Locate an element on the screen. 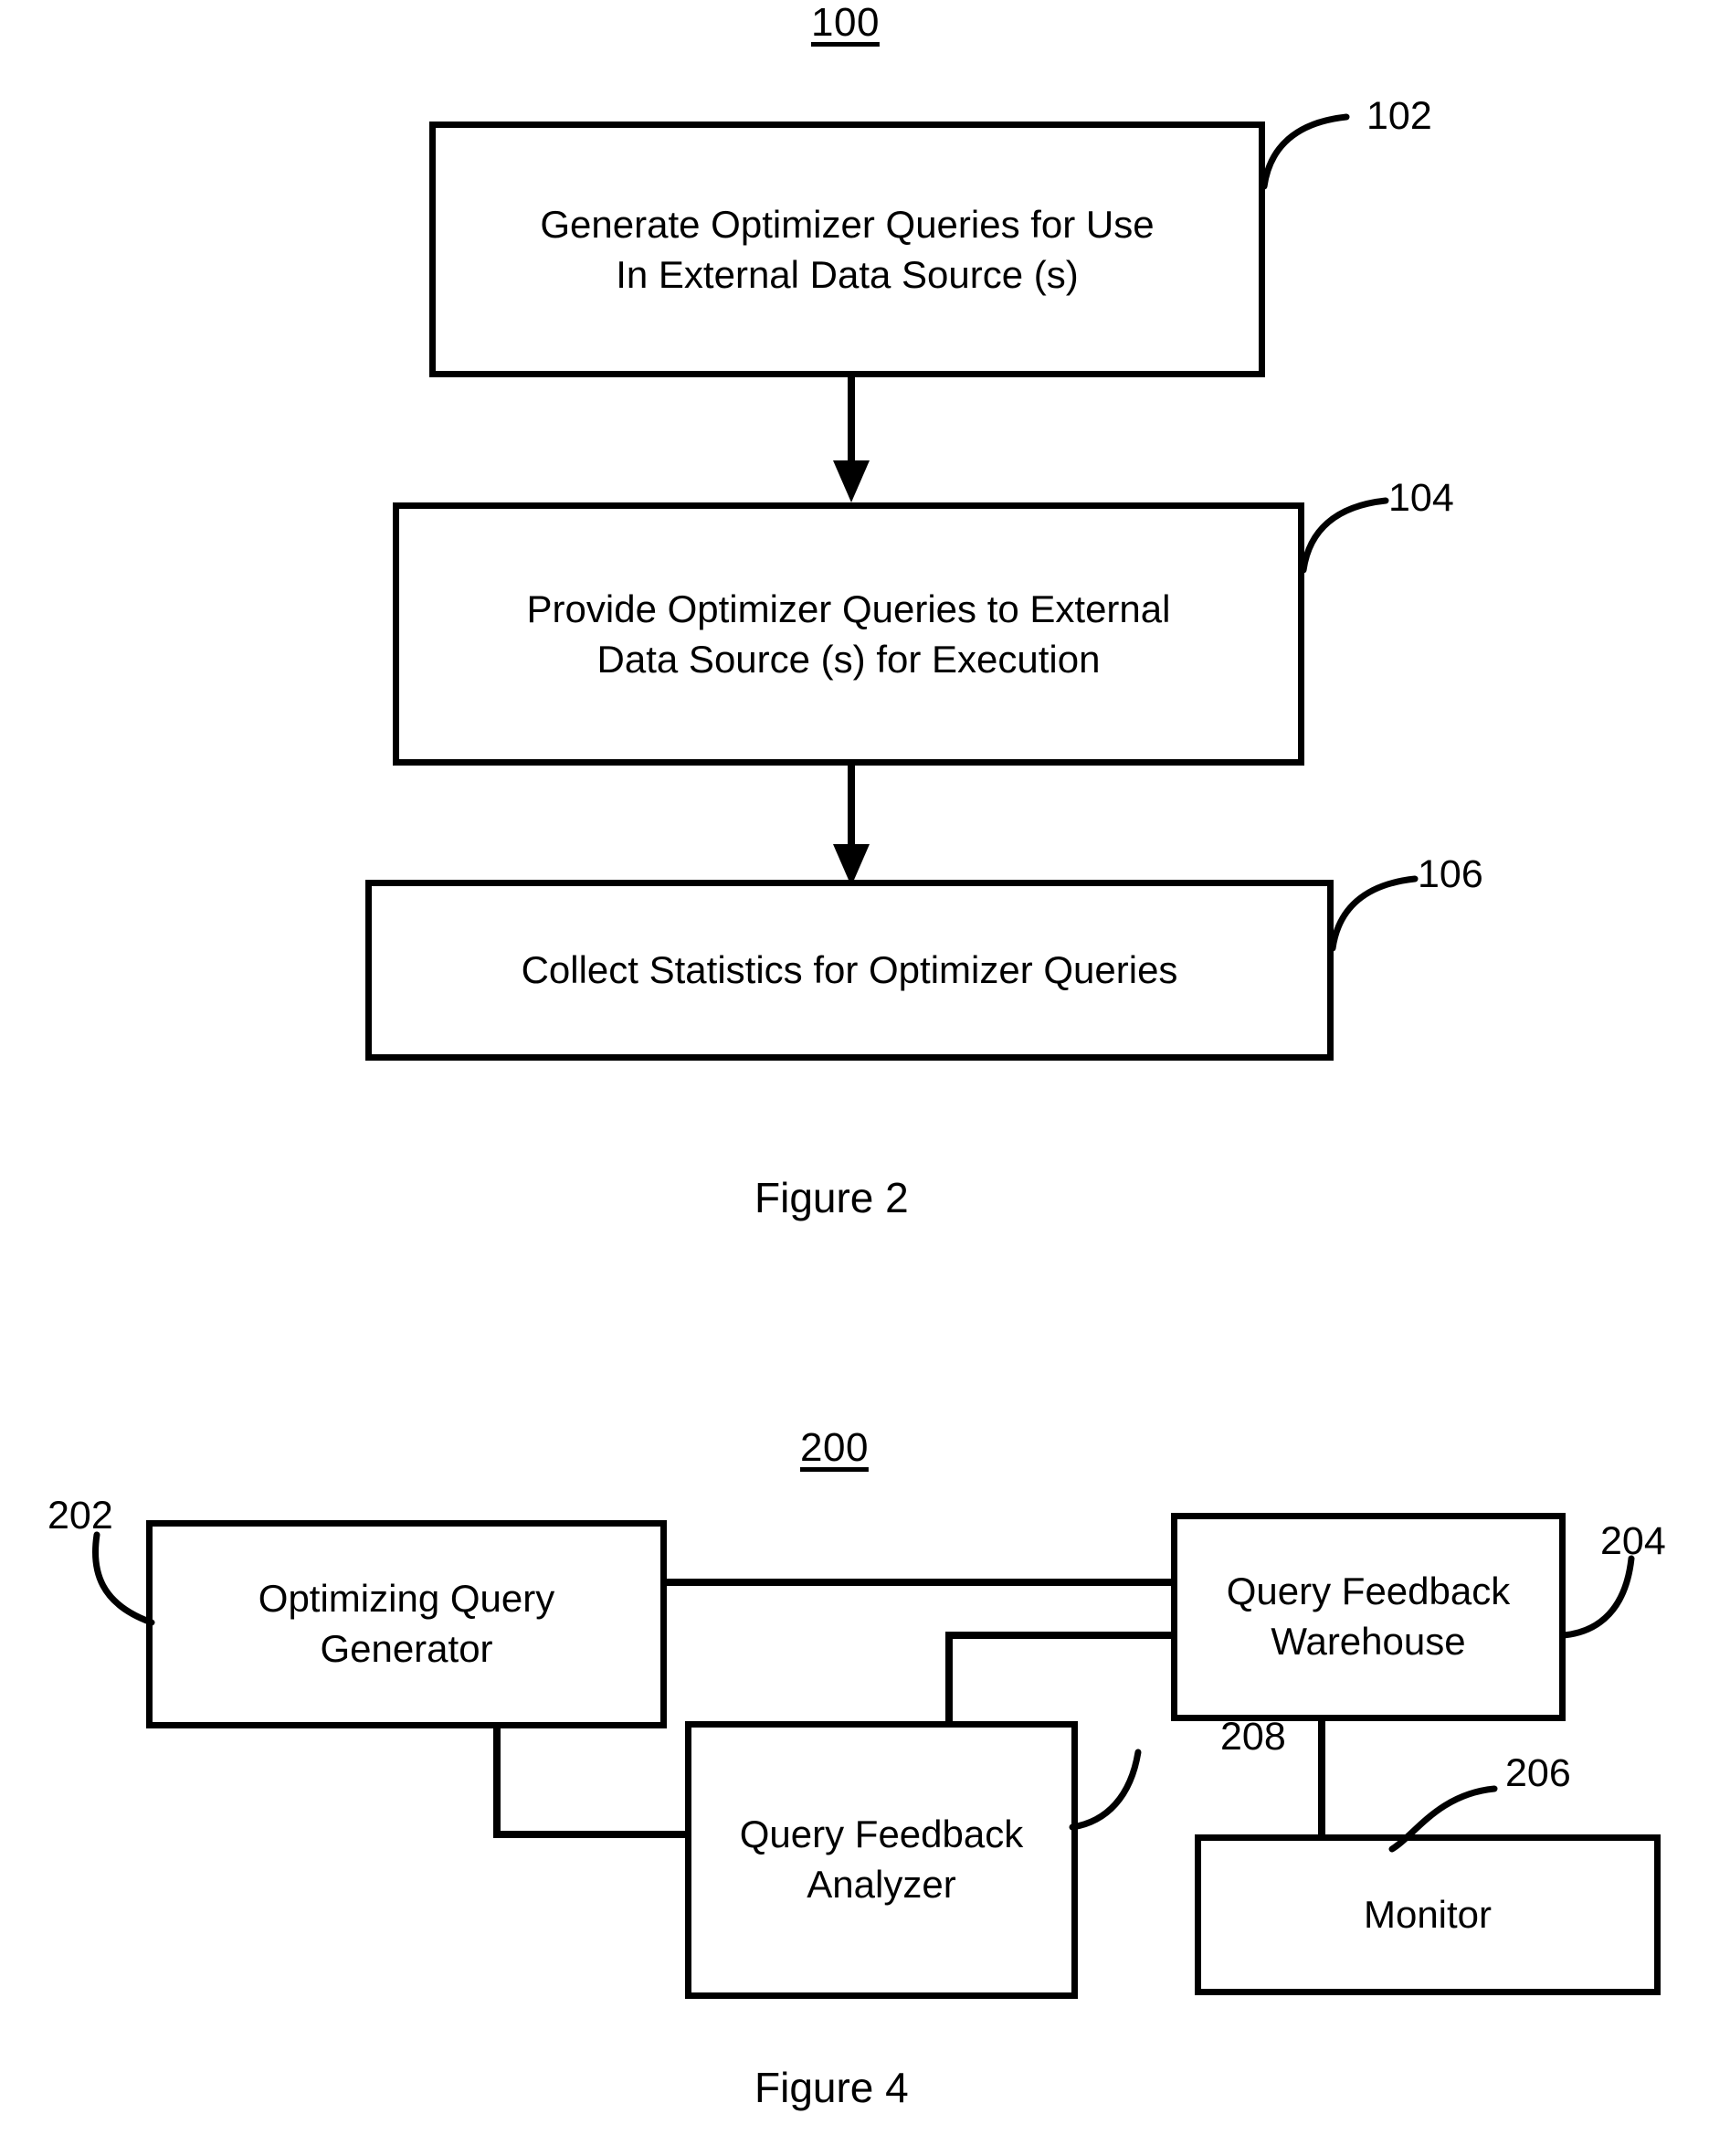  process-box-106-label: Collect Statistics for Optimizer Queries is located at coordinates (850, 970).